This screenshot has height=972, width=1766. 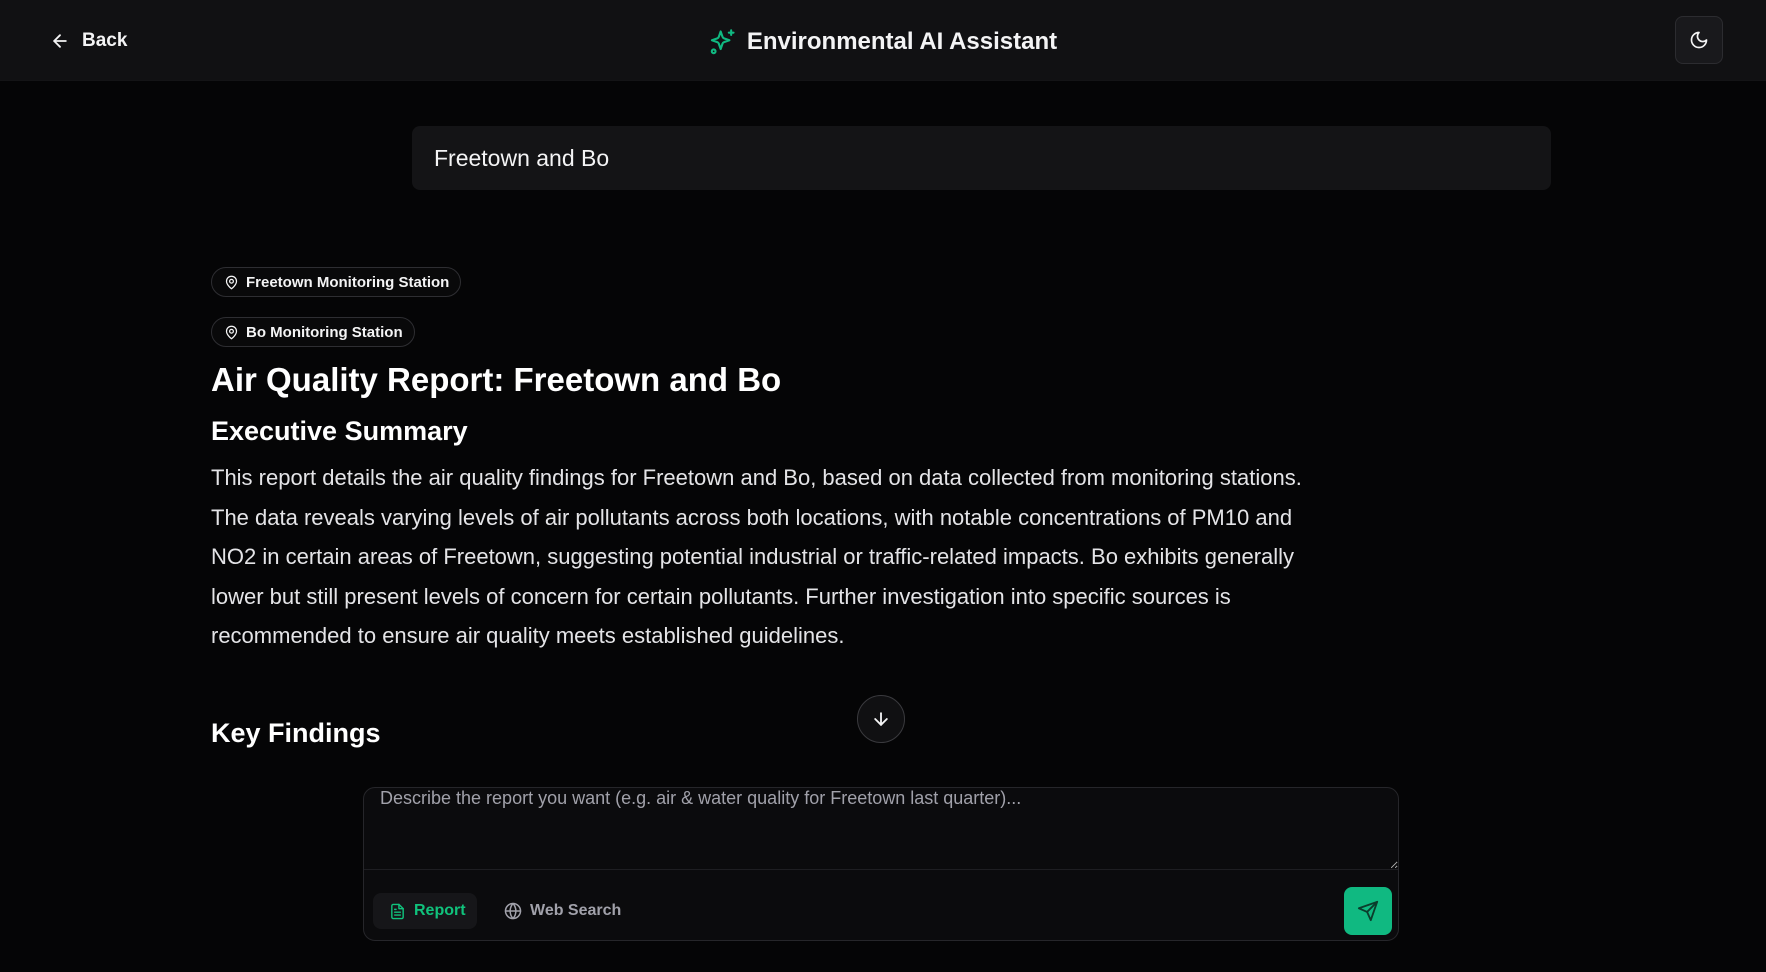 I want to click on send-button, so click(x=1368, y=911).